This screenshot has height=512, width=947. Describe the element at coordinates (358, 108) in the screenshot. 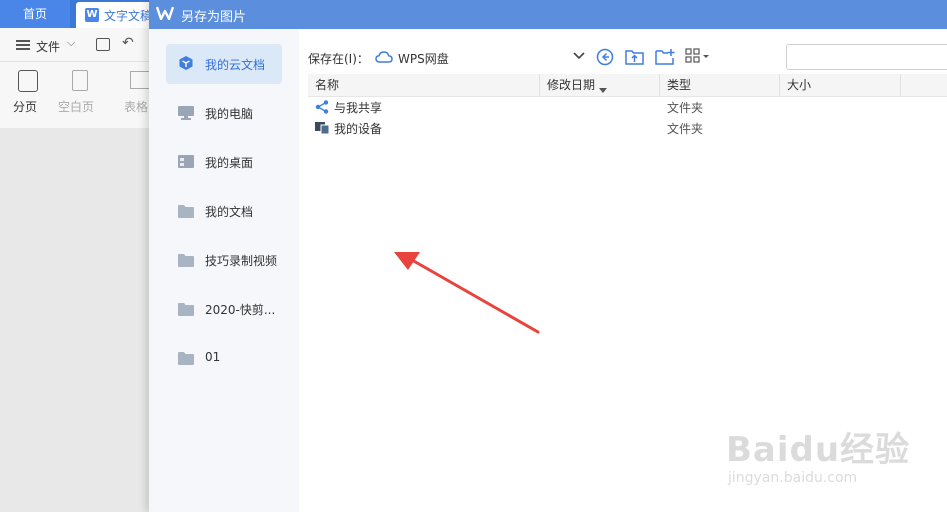

I see `file-name: 与我共享` at that location.